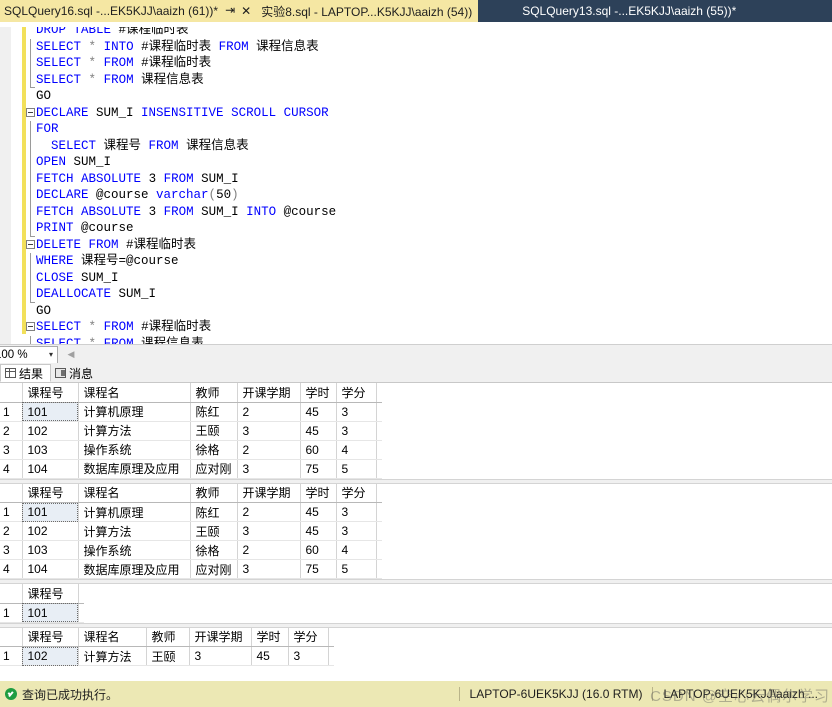  I want to click on table-cell: 应对刚, so click(214, 569).